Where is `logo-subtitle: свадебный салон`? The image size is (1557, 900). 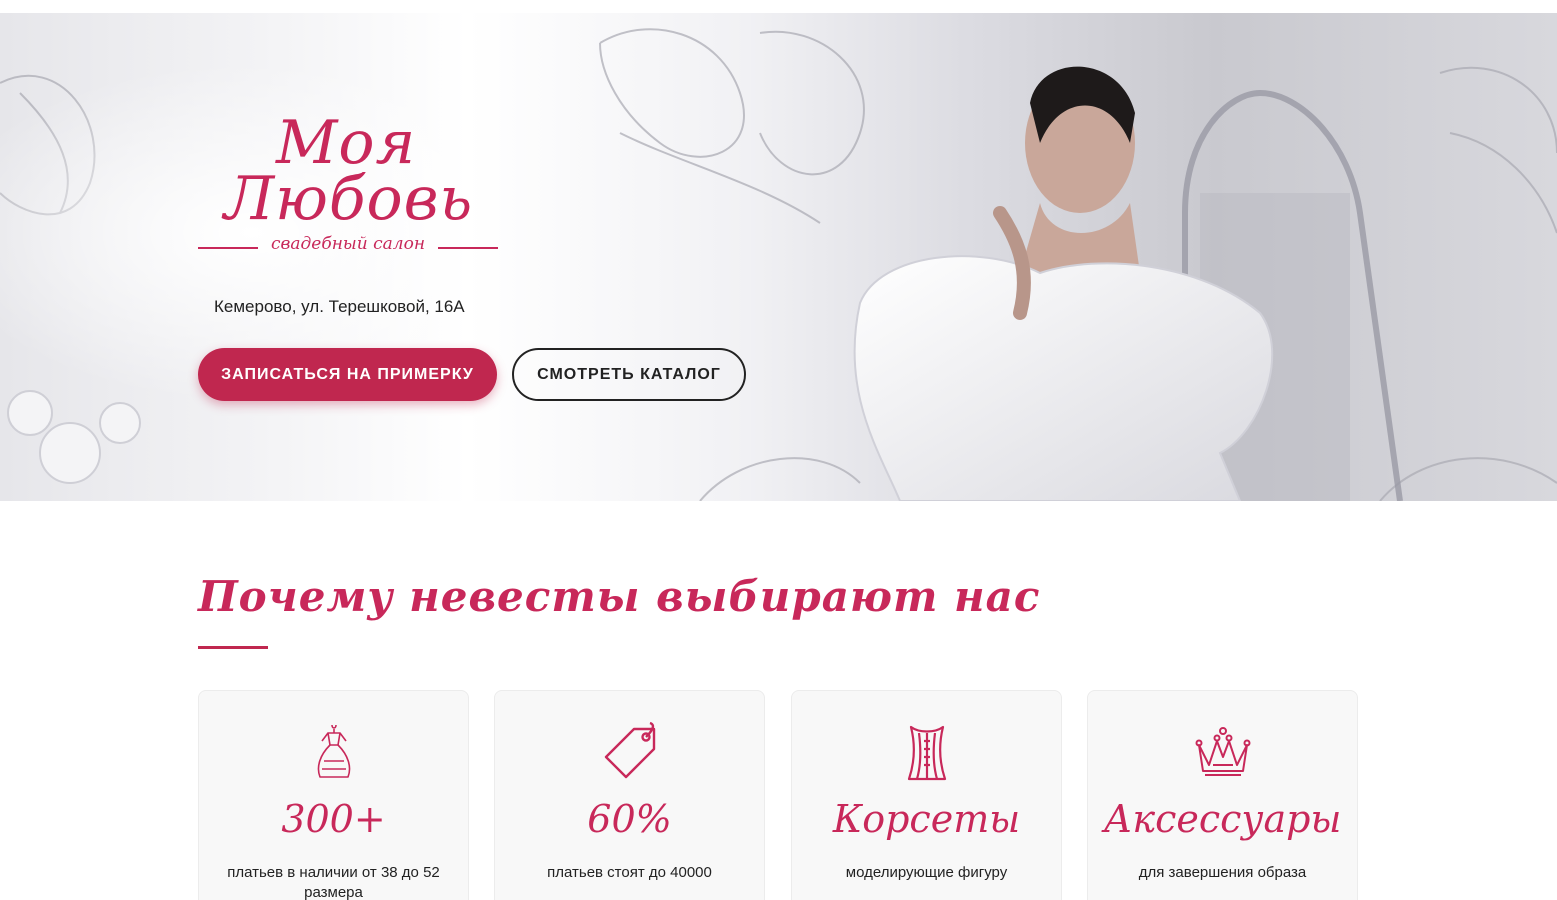 logo-subtitle: свадебный салон is located at coordinates (348, 244).